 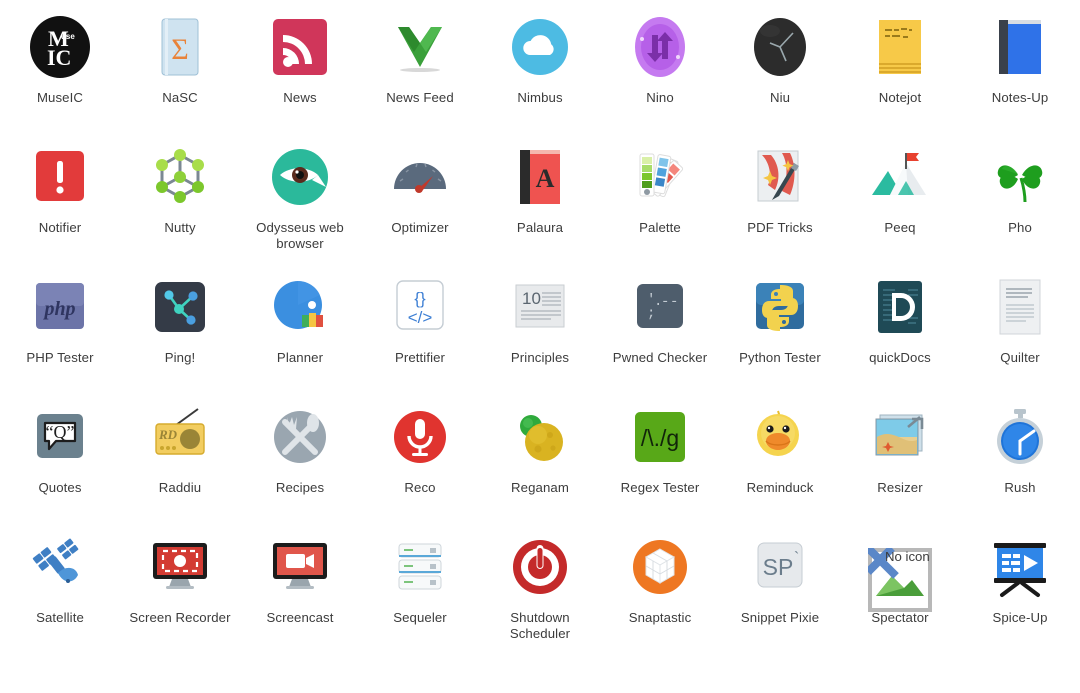 What do you see at coordinates (1020, 591) in the screenshot?
I see `app-icon-spice-up: Spice-Up` at bounding box center [1020, 591].